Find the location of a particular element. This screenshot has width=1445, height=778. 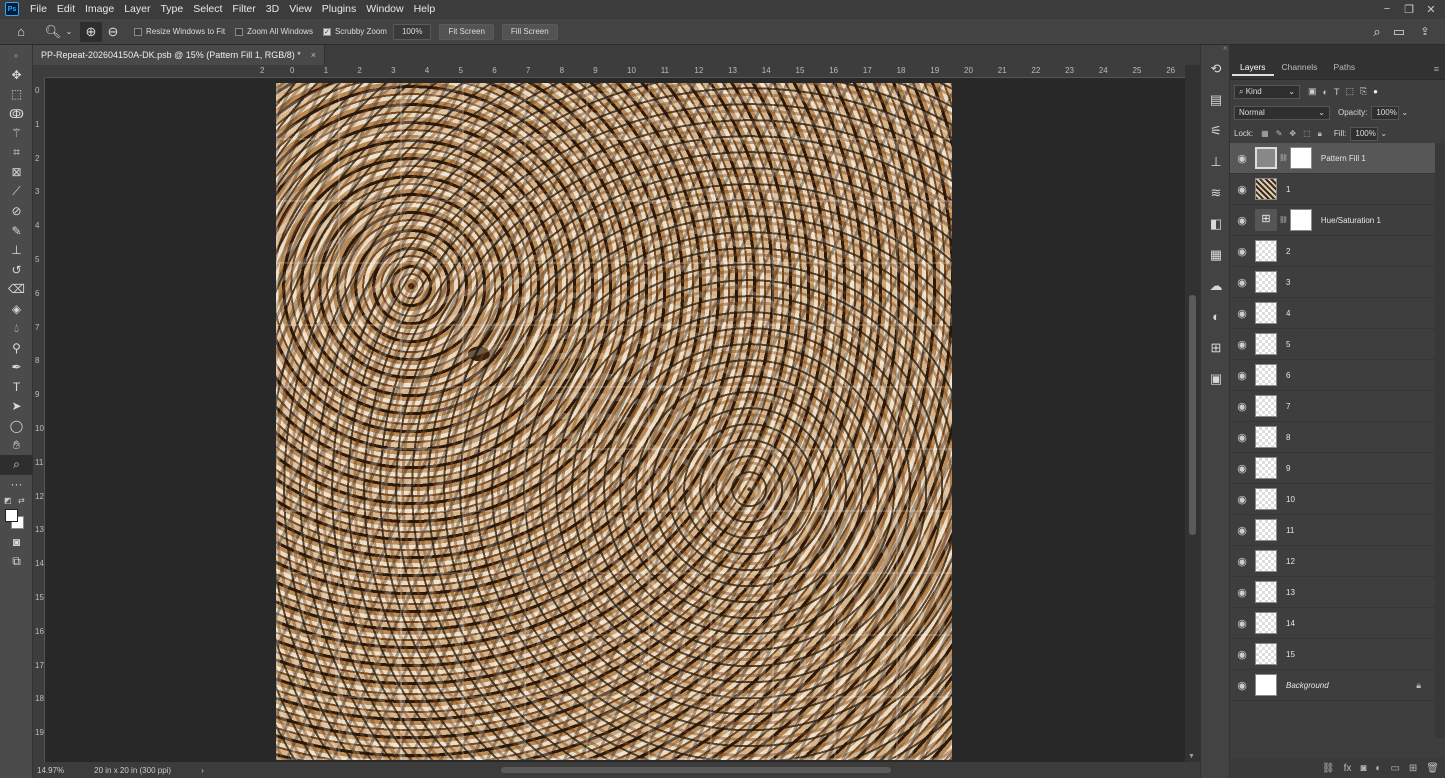

fill-screen-button: Fill Screen is located at coordinates (529, 31).